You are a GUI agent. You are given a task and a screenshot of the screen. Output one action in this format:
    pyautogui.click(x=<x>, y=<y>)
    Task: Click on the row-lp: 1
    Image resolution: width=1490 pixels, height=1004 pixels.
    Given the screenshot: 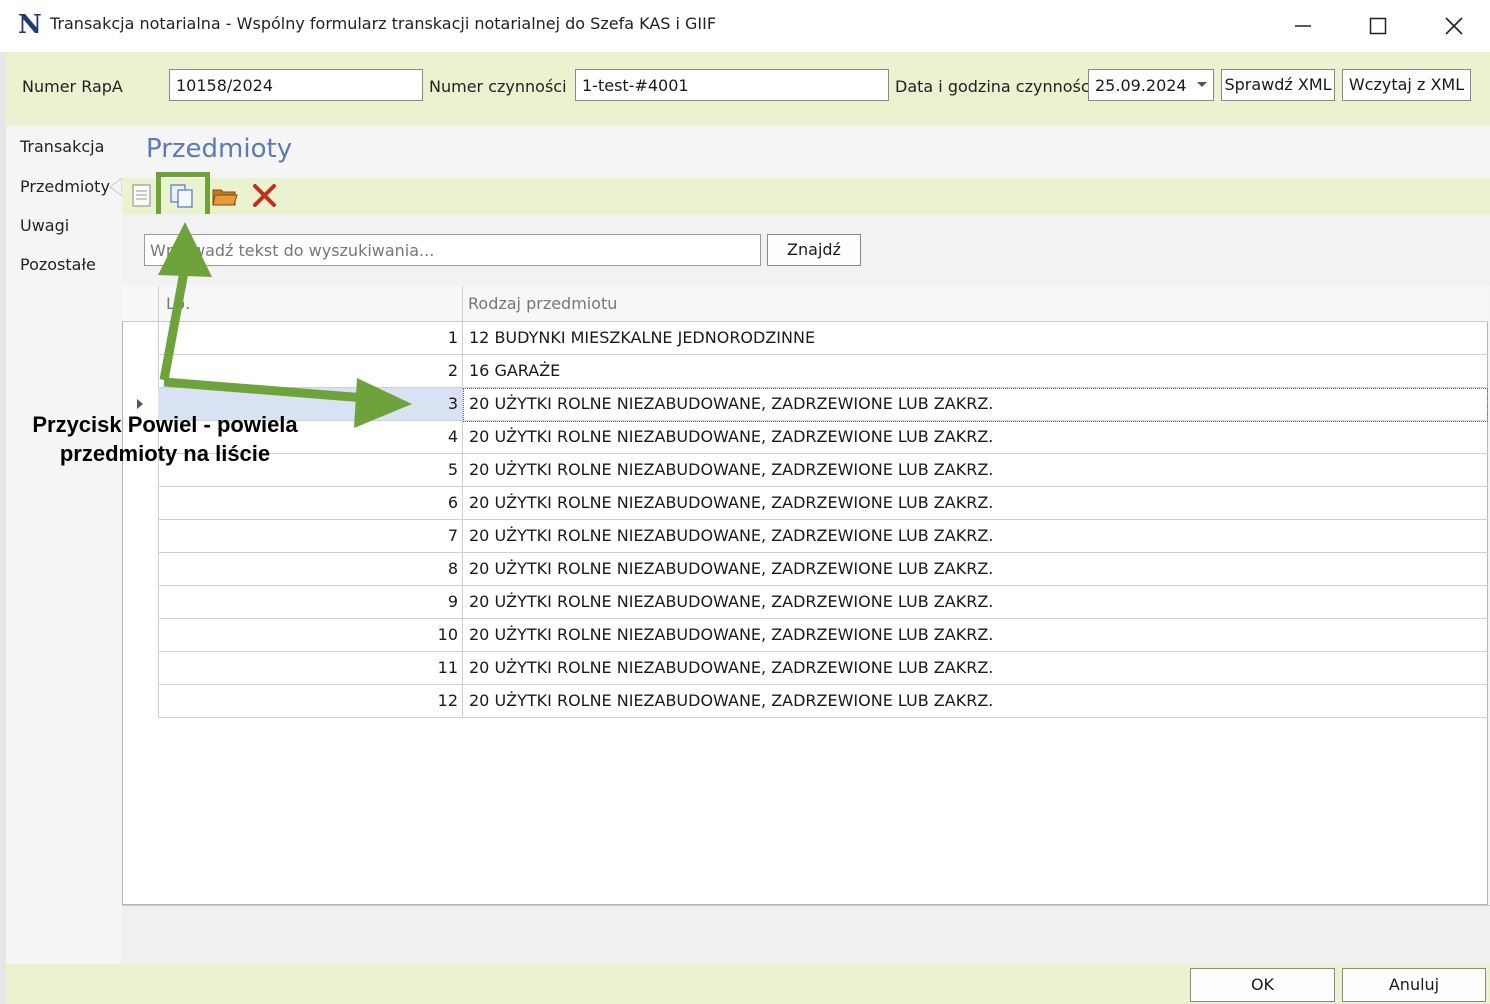 What is the action you would take?
    pyautogui.click(x=452, y=337)
    